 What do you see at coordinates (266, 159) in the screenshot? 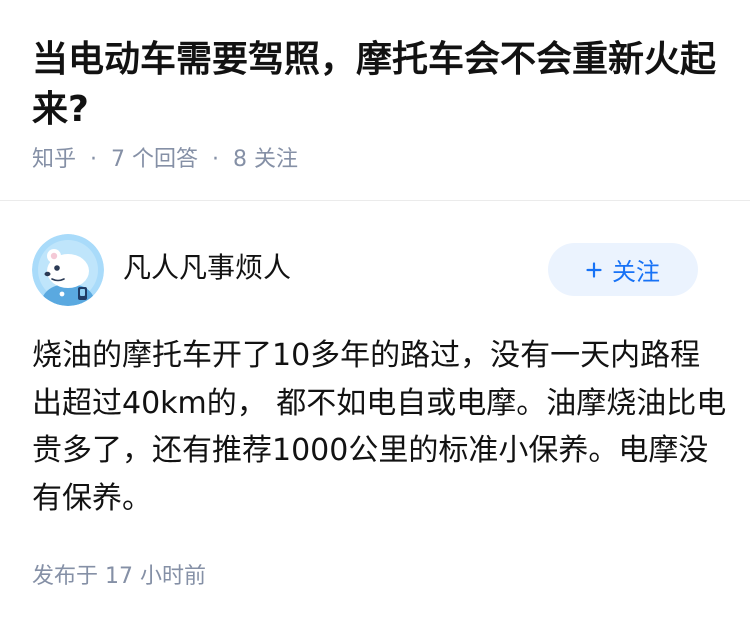
I see `follower-count: 8 关注` at bounding box center [266, 159].